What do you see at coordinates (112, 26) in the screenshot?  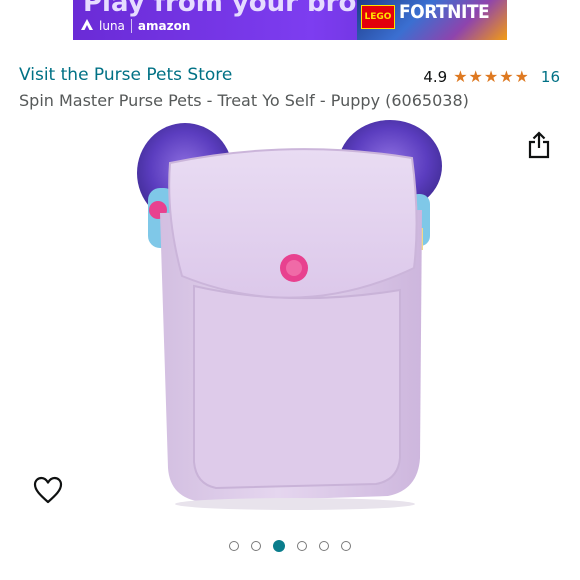 I see `luna-brand-text: luna` at bounding box center [112, 26].